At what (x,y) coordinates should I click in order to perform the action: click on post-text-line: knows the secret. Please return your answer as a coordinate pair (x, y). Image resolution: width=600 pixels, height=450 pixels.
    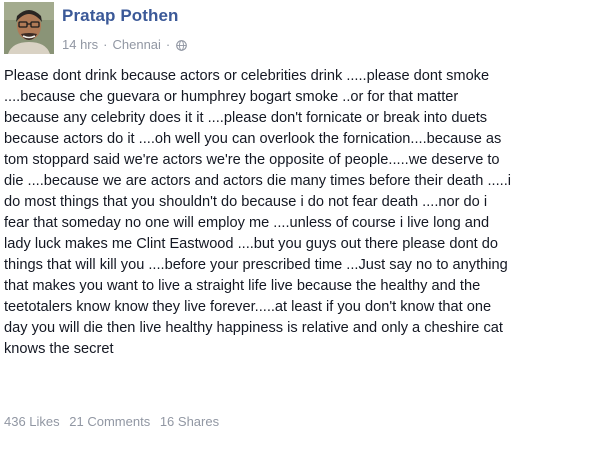
    Looking at the image, I should click on (59, 349).